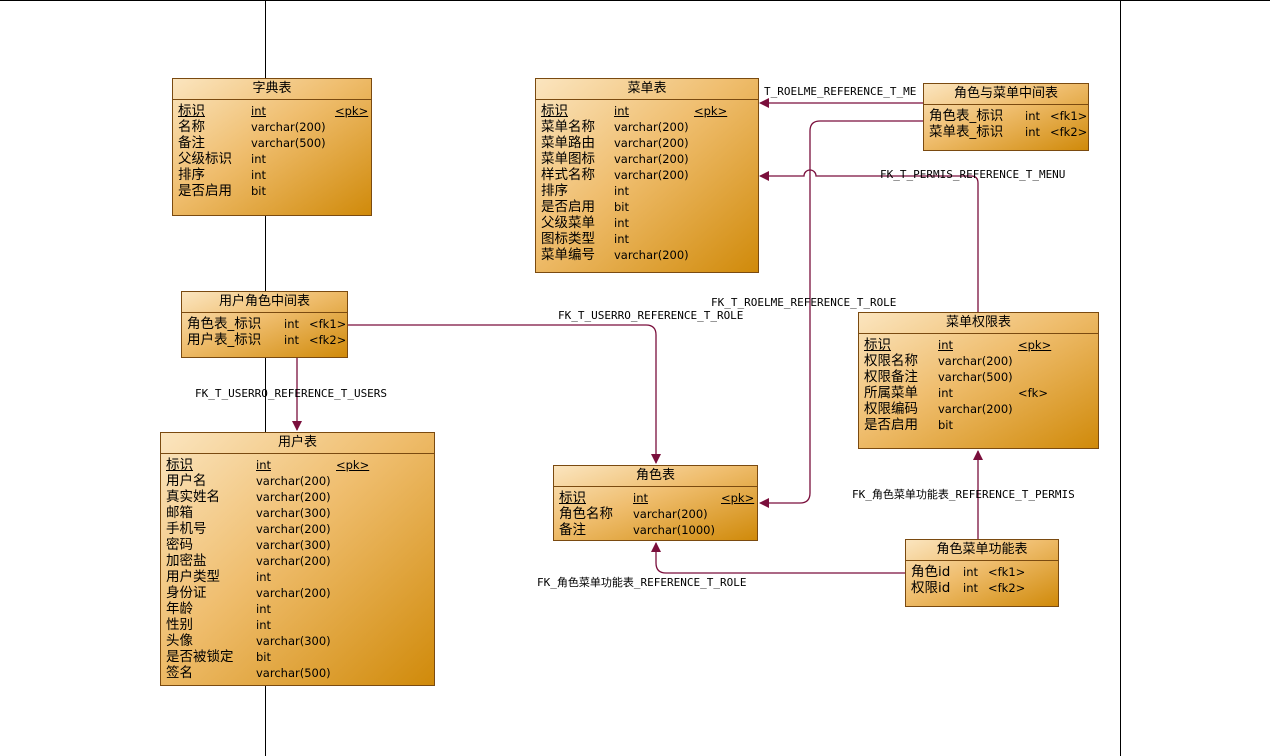 This screenshot has width=1270, height=756. What do you see at coordinates (891, 409) in the screenshot?
I see `column-name: 权限编码` at bounding box center [891, 409].